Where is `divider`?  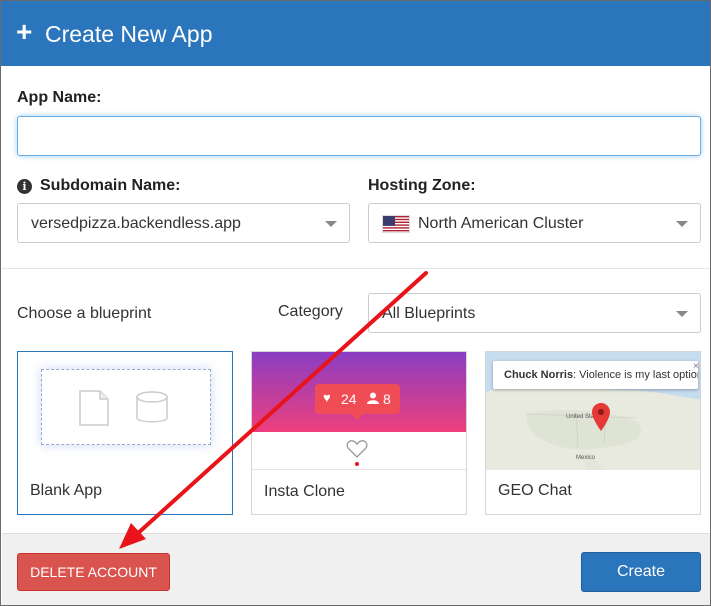 divider is located at coordinates (356, 268).